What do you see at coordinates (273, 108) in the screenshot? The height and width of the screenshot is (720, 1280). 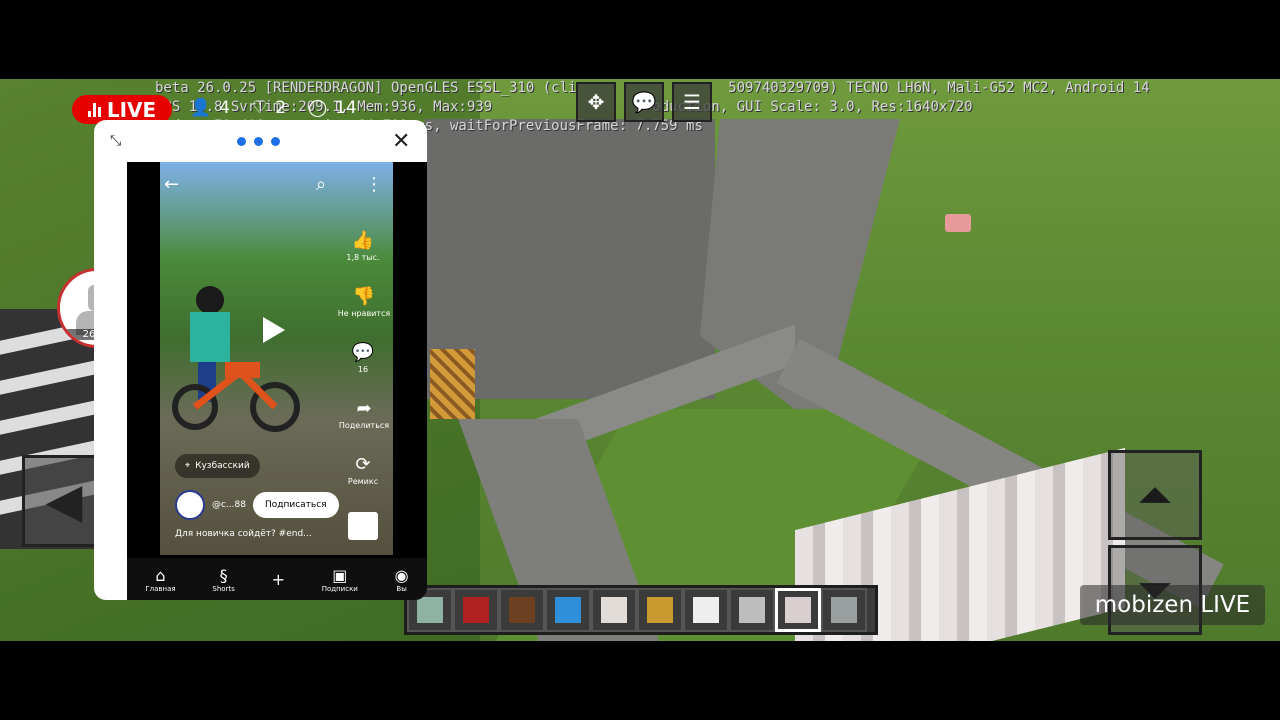 I see `live-stats: 👤 4 ♡ 2 ◯ 14` at bounding box center [273, 108].